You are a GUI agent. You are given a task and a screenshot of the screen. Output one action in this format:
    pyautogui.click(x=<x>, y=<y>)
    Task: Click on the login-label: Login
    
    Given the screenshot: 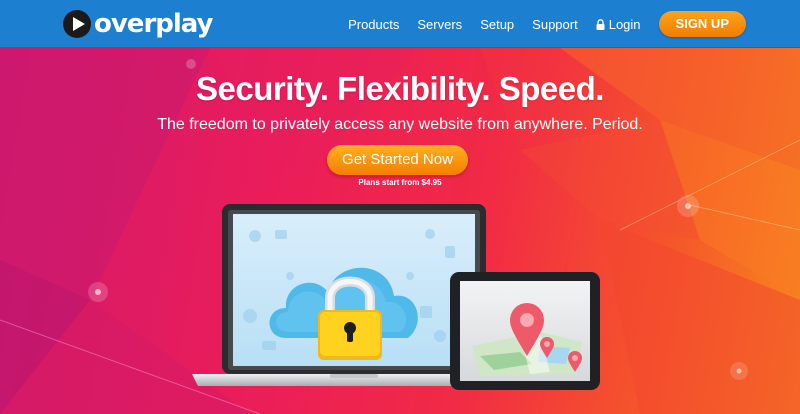 What is the action you would take?
    pyautogui.click(x=624, y=24)
    